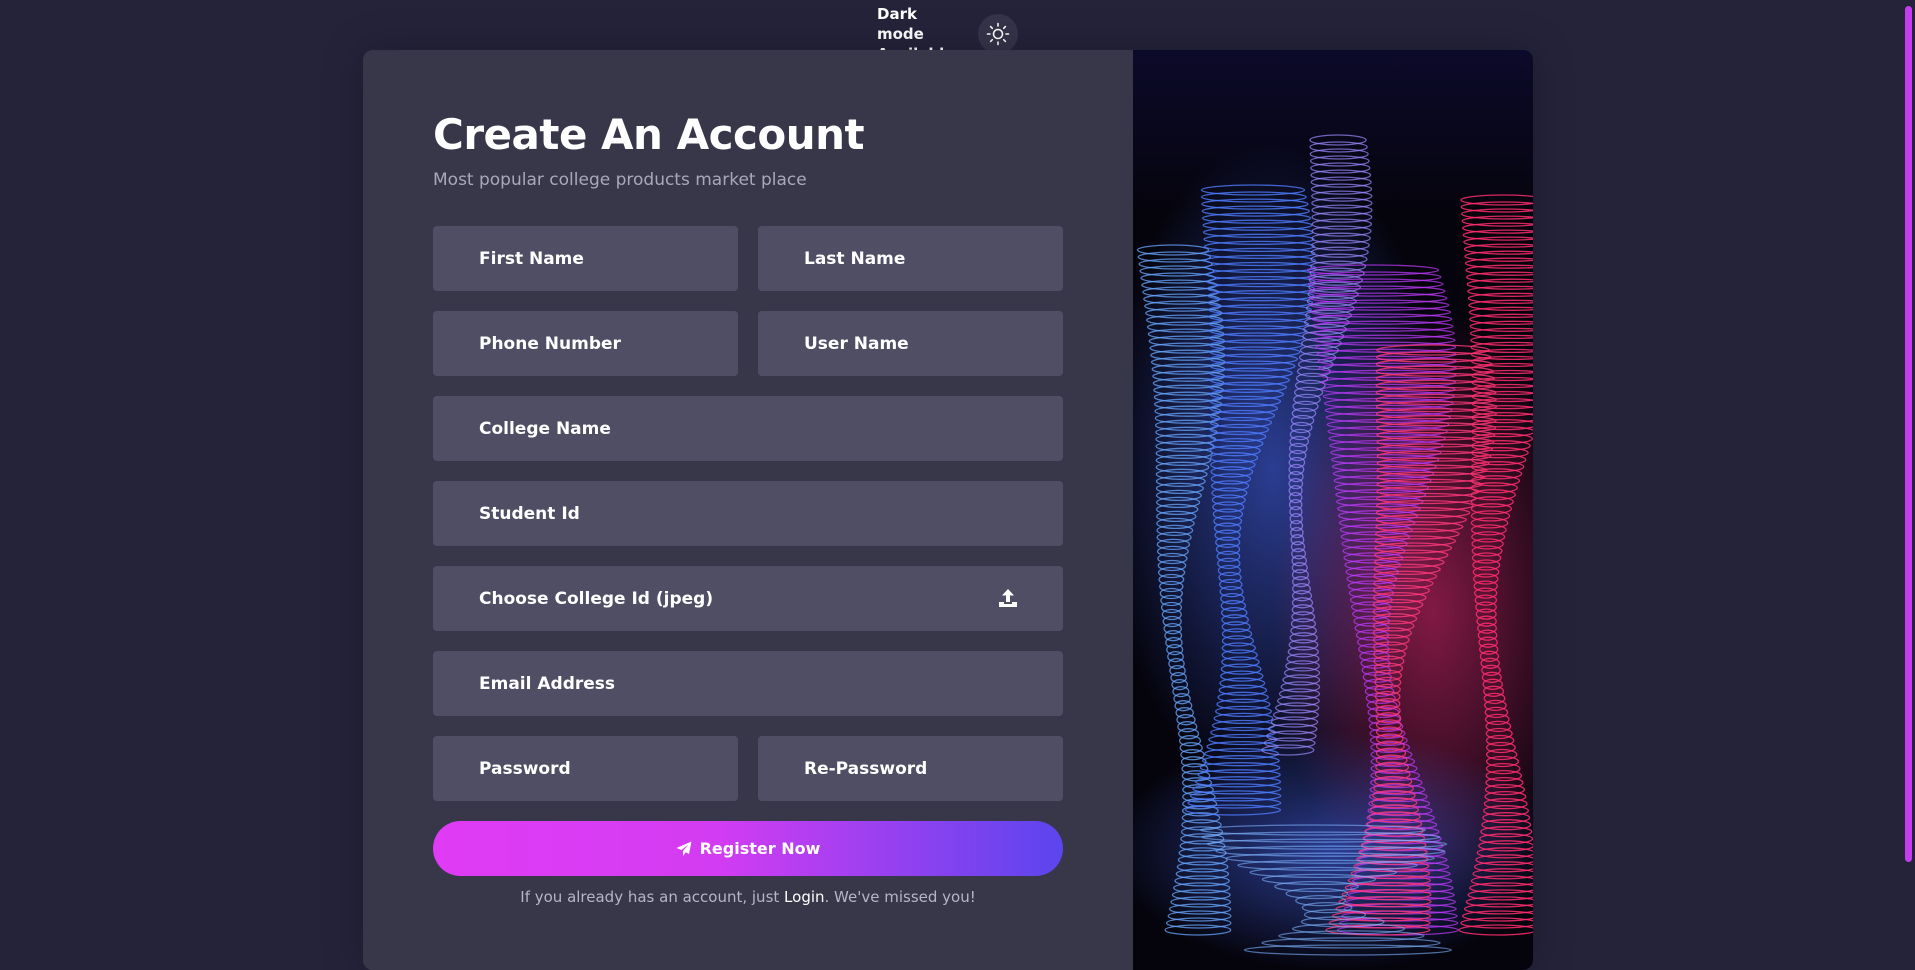 This screenshot has height=970, width=1915. Describe the element at coordinates (652, 897) in the screenshot. I see `login-prompt-prefix: If you already has an account, just` at that location.